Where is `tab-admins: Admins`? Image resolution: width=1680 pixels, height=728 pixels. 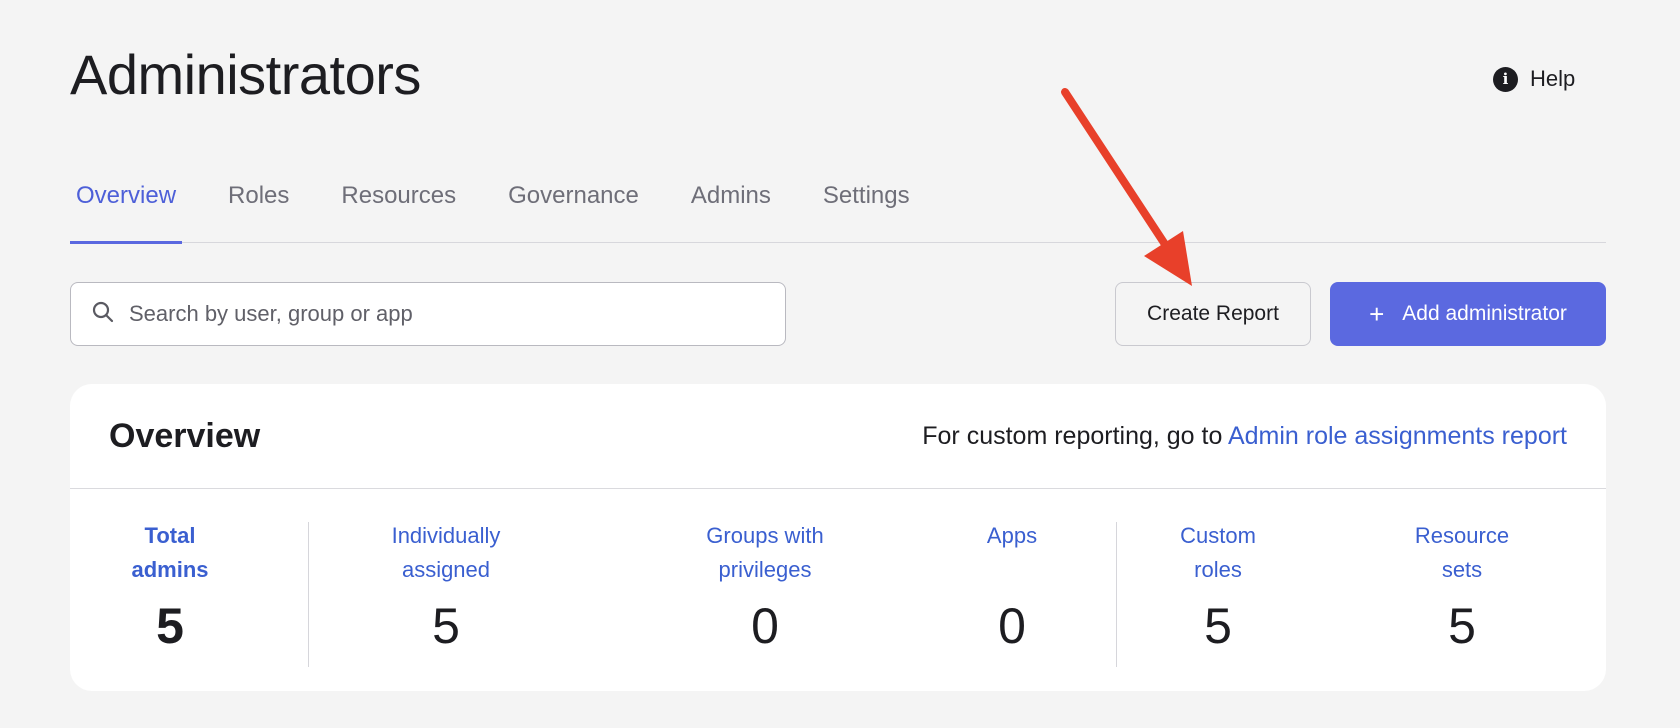 tab-admins: Admins is located at coordinates (731, 207).